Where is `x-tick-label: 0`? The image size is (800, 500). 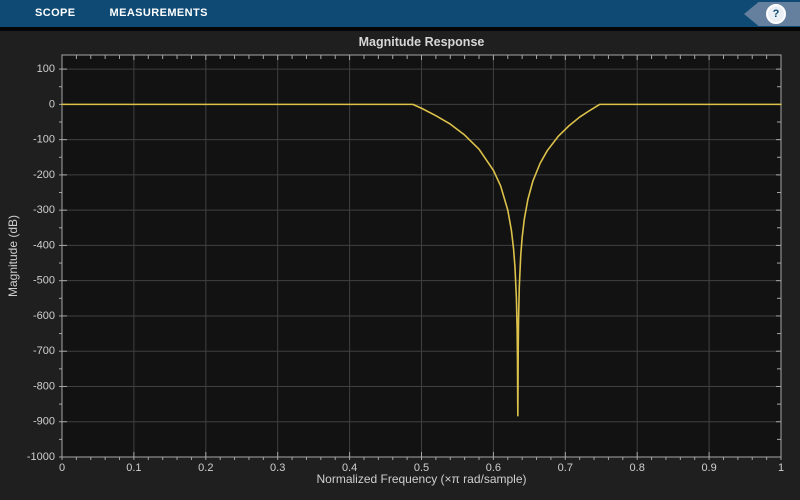
x-tick-label: 0 is located at coordinates (62, 468).